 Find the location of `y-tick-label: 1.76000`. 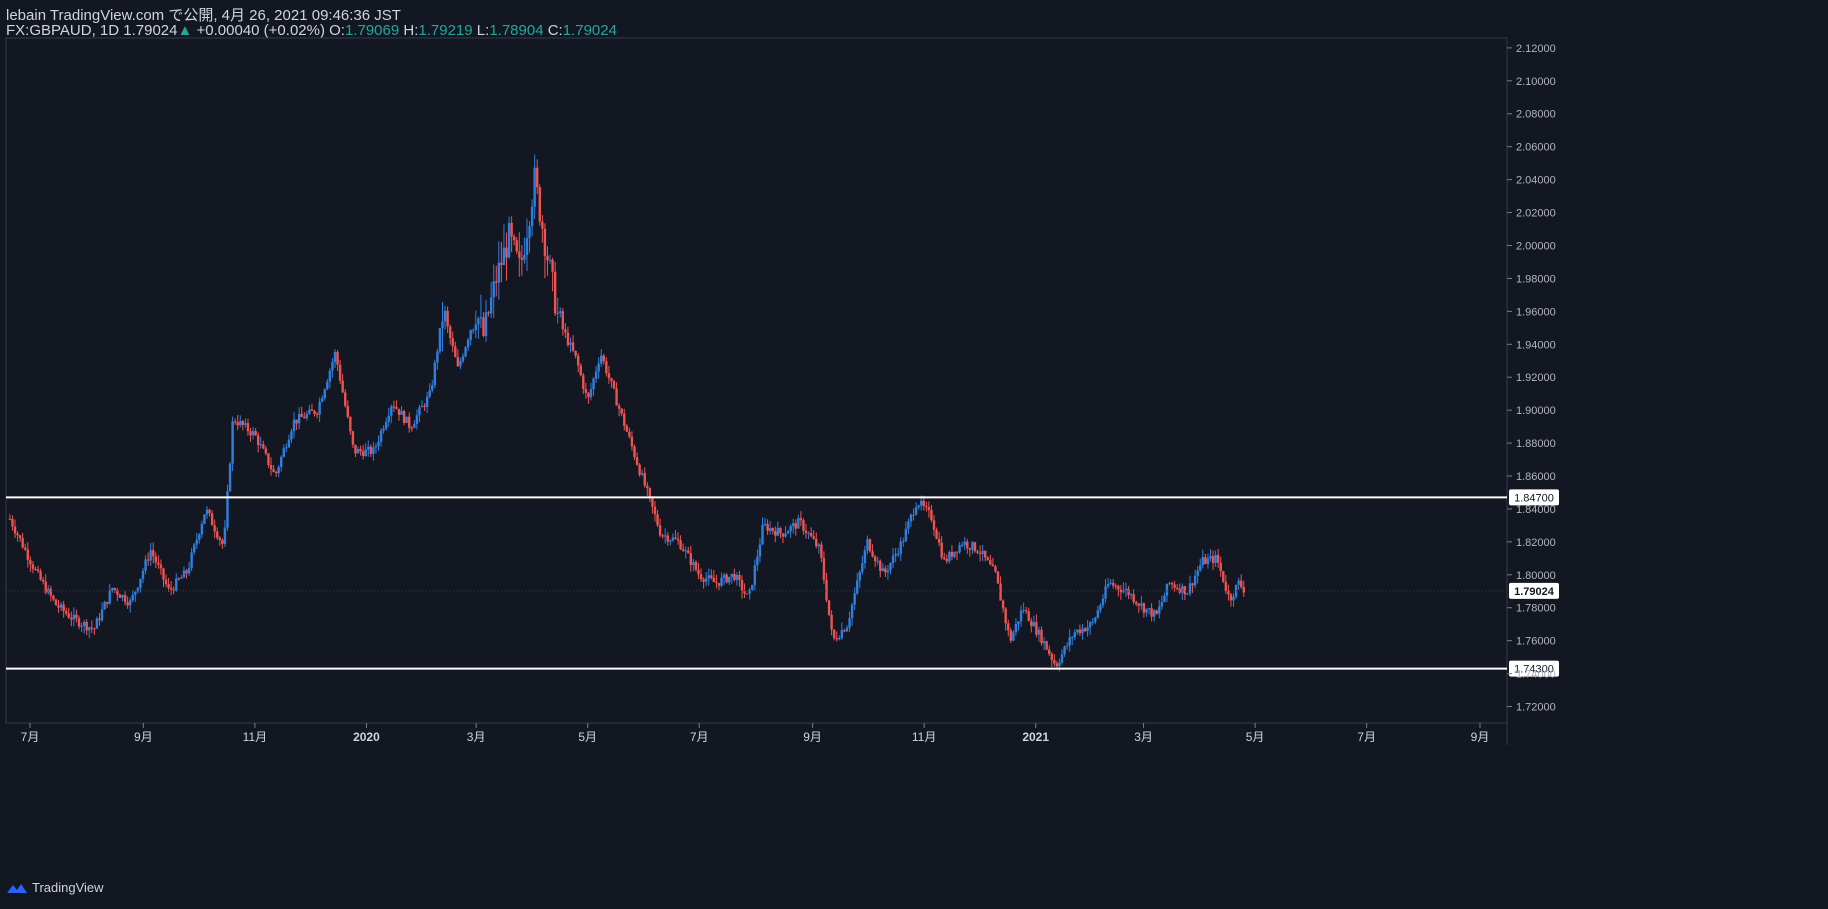

y-tick-label: 1.76000 is located at coordinates (1536, 642).